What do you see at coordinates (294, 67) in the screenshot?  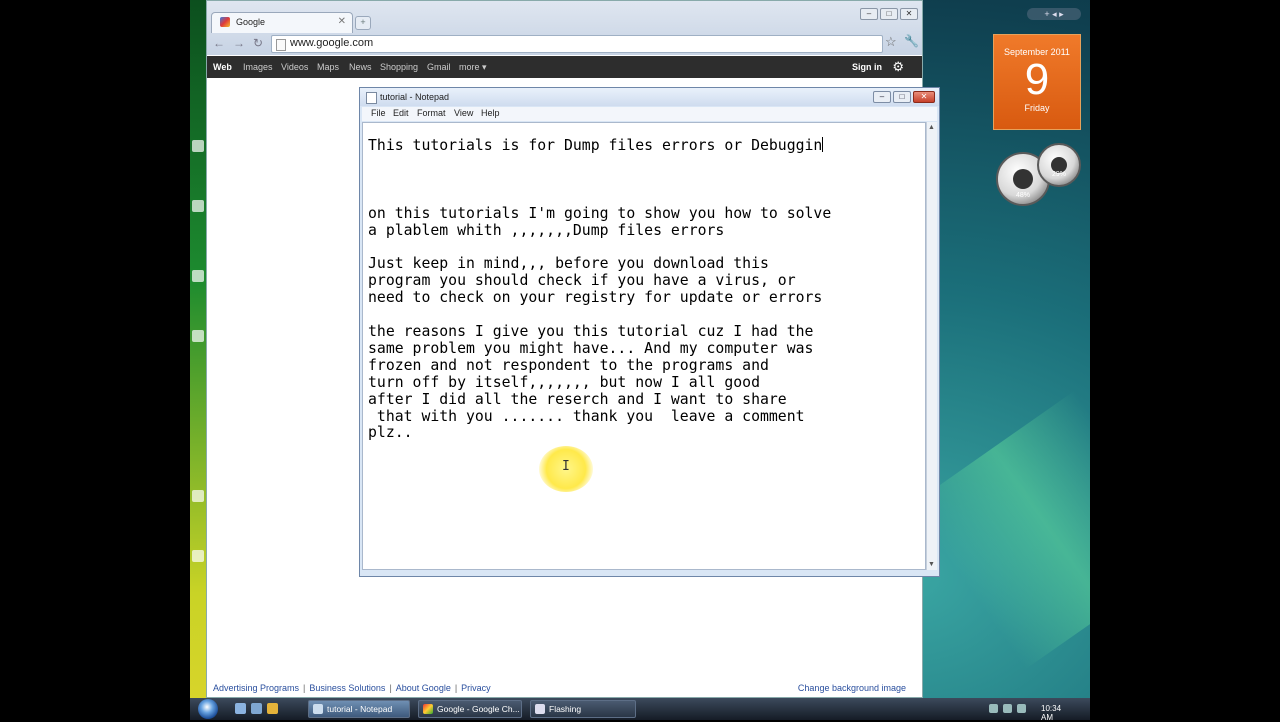 I see `gbar-videos: Videos` at bounding box center [294, 67].